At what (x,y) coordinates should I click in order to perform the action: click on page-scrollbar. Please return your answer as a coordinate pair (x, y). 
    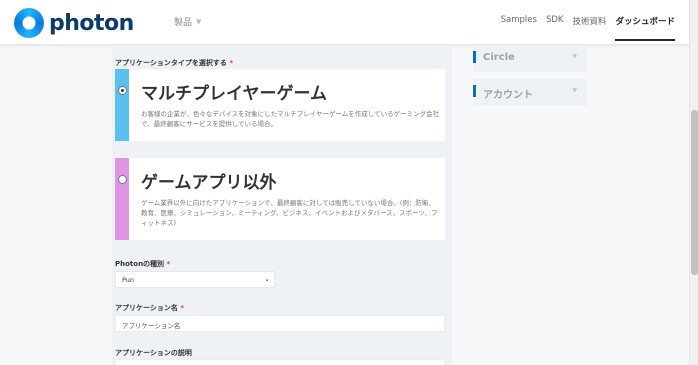
    Looking at the image, I should click on (693, 182).